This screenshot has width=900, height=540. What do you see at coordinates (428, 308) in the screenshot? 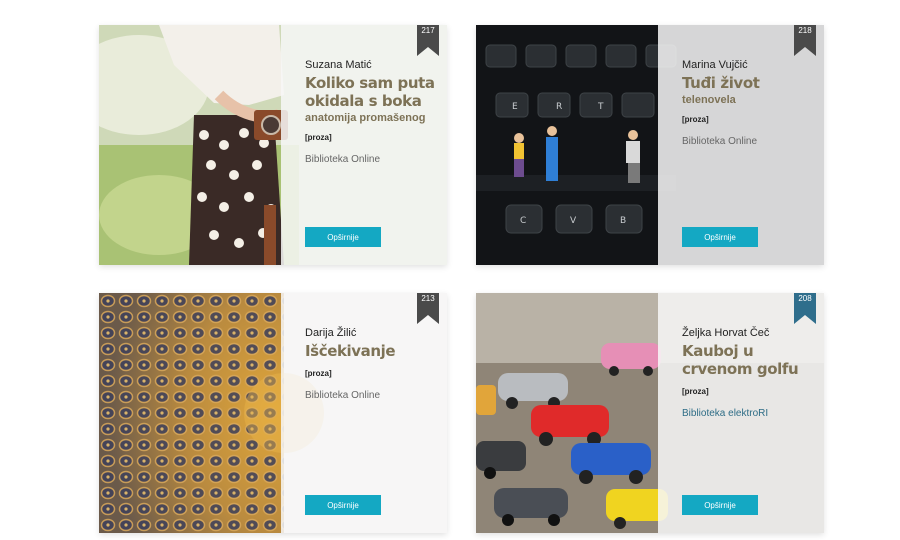
I see `number-ribbon: 213` at bounding box center [428, 308].